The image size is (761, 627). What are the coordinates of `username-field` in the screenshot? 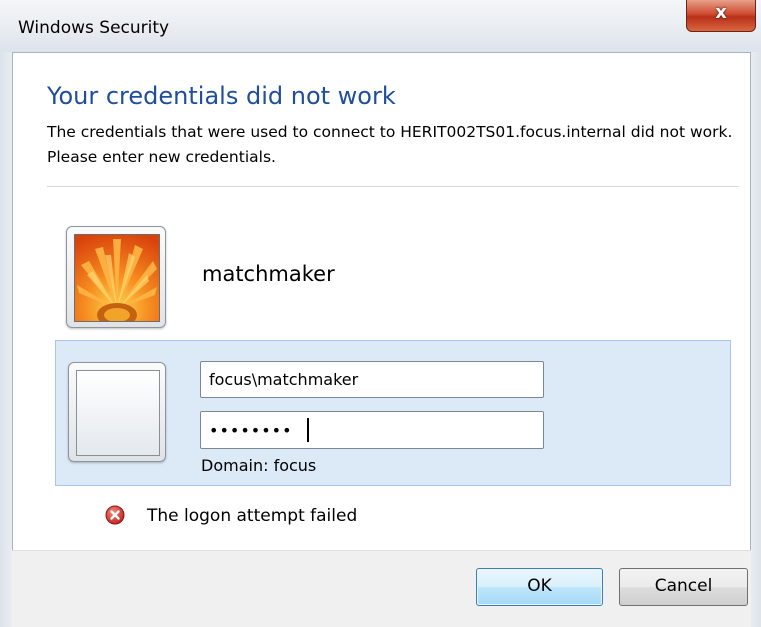 It's located at (372, 379).